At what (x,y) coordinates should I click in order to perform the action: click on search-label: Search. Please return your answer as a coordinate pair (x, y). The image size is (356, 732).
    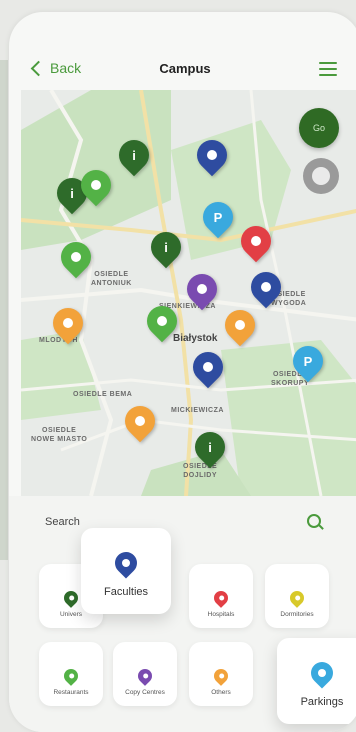
    Looking at the image, I should click on (62, 522).